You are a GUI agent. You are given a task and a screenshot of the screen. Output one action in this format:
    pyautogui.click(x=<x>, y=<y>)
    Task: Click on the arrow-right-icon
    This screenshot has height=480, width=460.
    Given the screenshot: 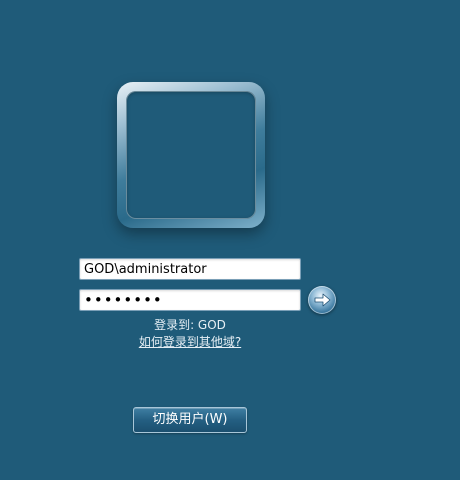 What is the action you would take?
    pyautogui.click(x=322, y=300)
    